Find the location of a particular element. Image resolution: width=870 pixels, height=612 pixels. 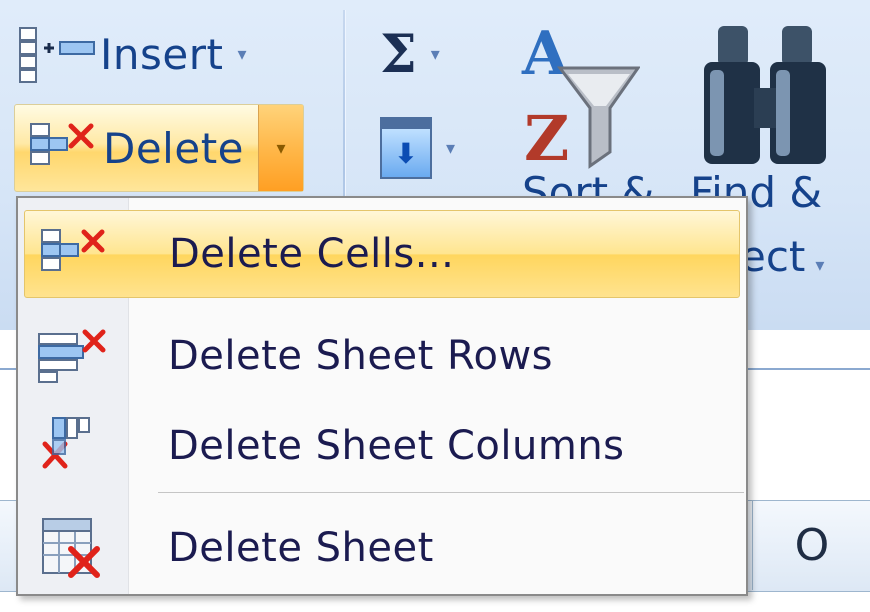

delete-label: Delete is located at coordinates (173, 148).